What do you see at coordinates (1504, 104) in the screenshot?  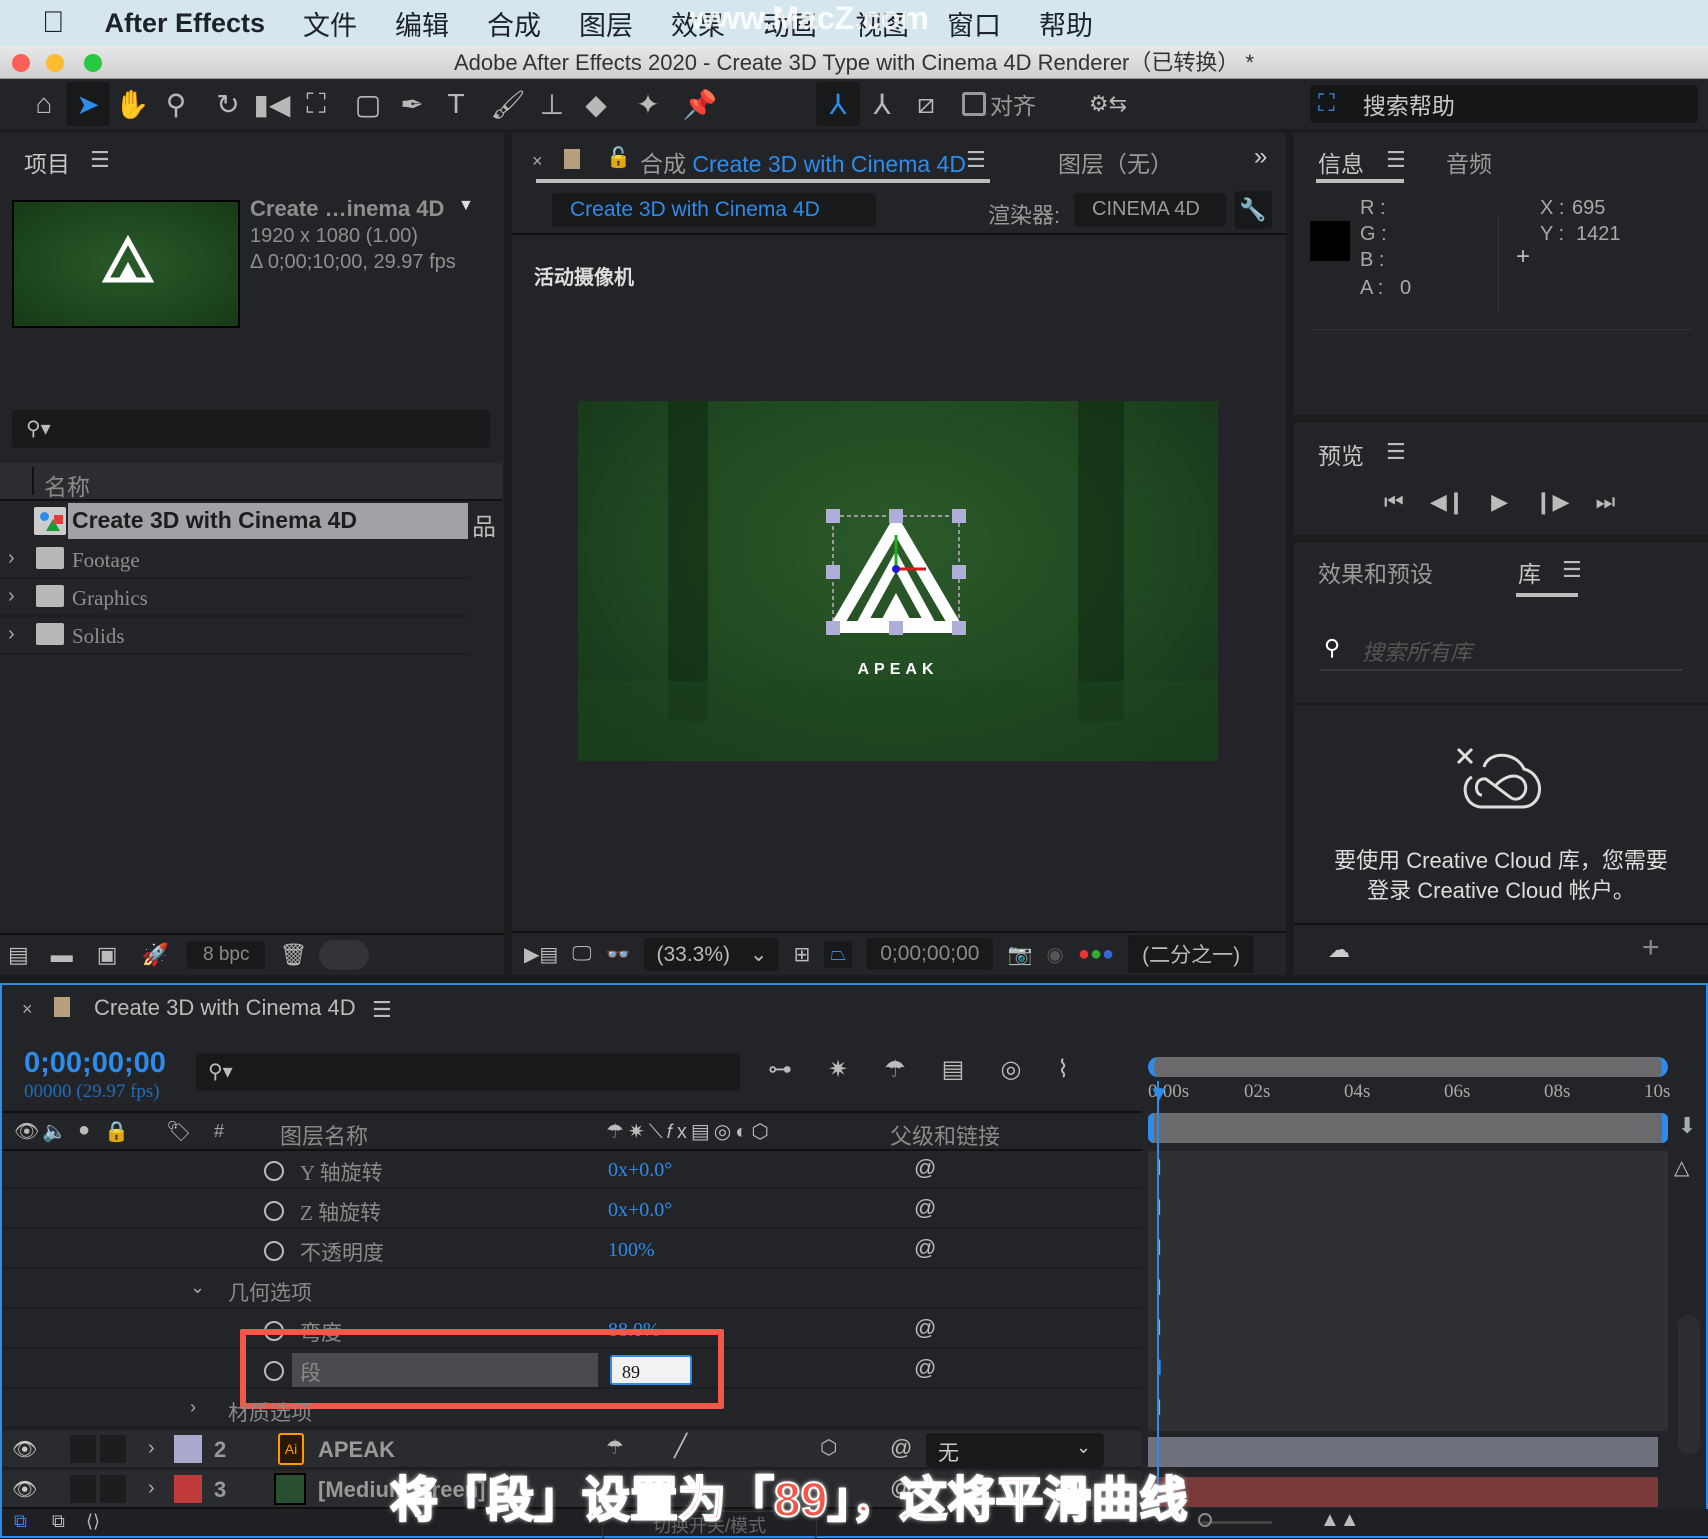 I see `search-help-field: ⛶ 搜索帮助` at bounding box center [1504, 104].